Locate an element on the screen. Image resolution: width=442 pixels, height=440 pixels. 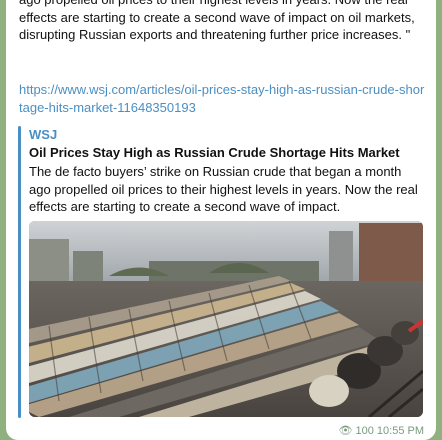
message-meta: 👁 100 10:55 PM is located at coordinates (381, 430).